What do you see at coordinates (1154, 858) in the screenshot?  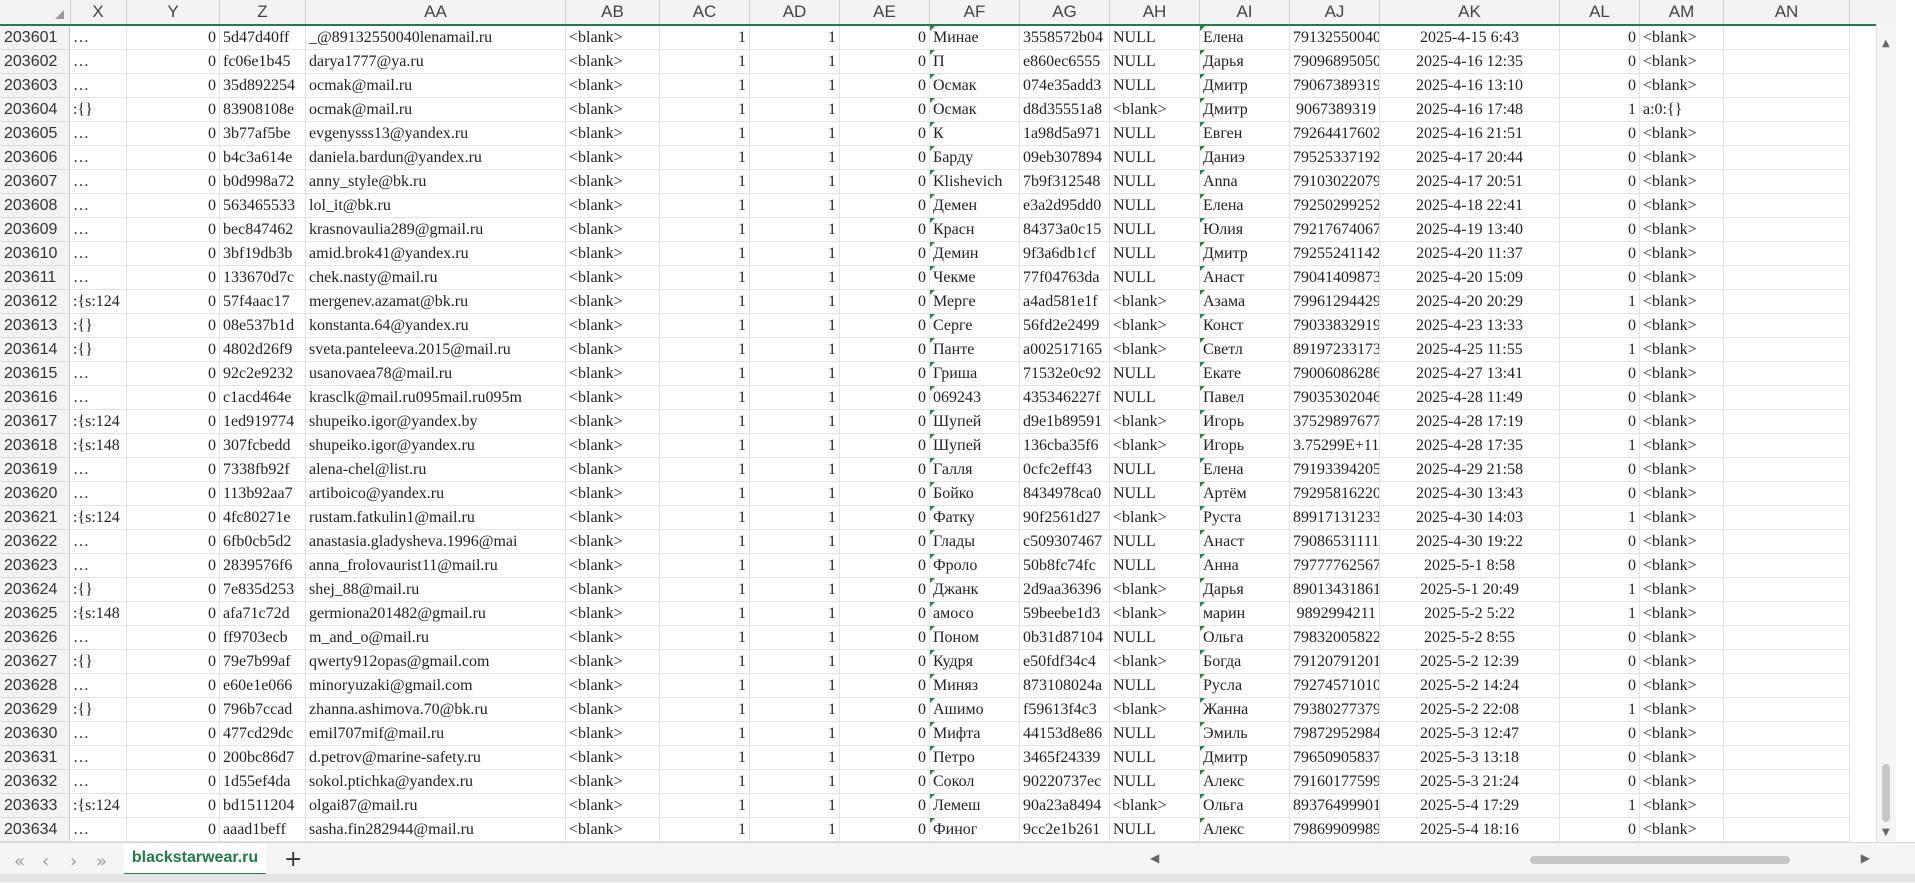 I see `scroll-left-icon: ◀` at bounding box center [1154, 858].